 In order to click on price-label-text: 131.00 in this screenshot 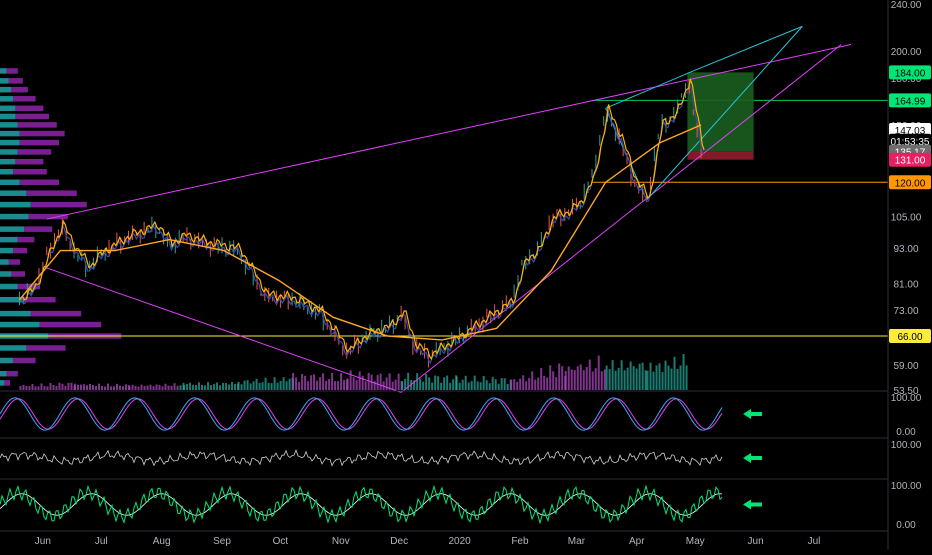, I will do `click(910, 161)`.